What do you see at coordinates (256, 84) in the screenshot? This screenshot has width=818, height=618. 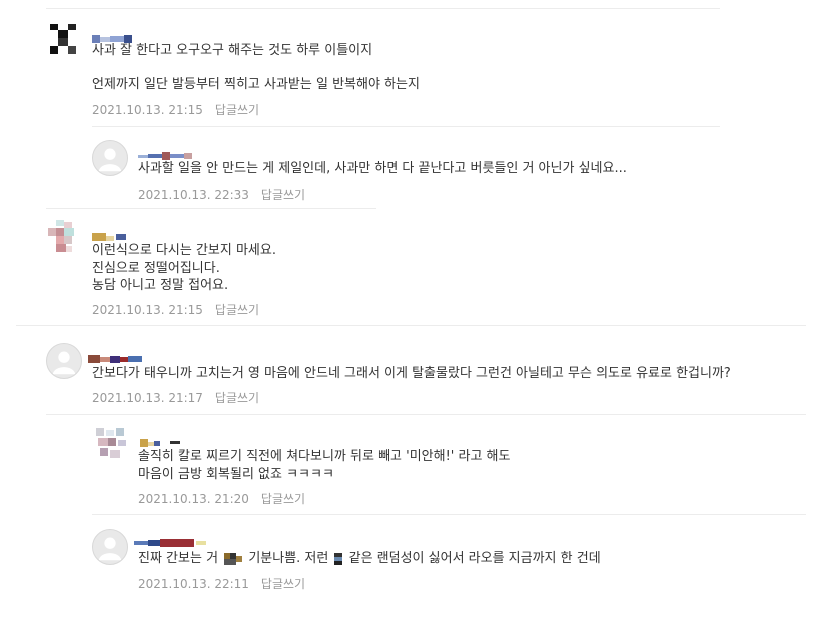 I see `comment-text: 언제까지 일단 발등부터 찍히고 사과받는 일 반복해야 하는지` at bounding box center [256, 84].